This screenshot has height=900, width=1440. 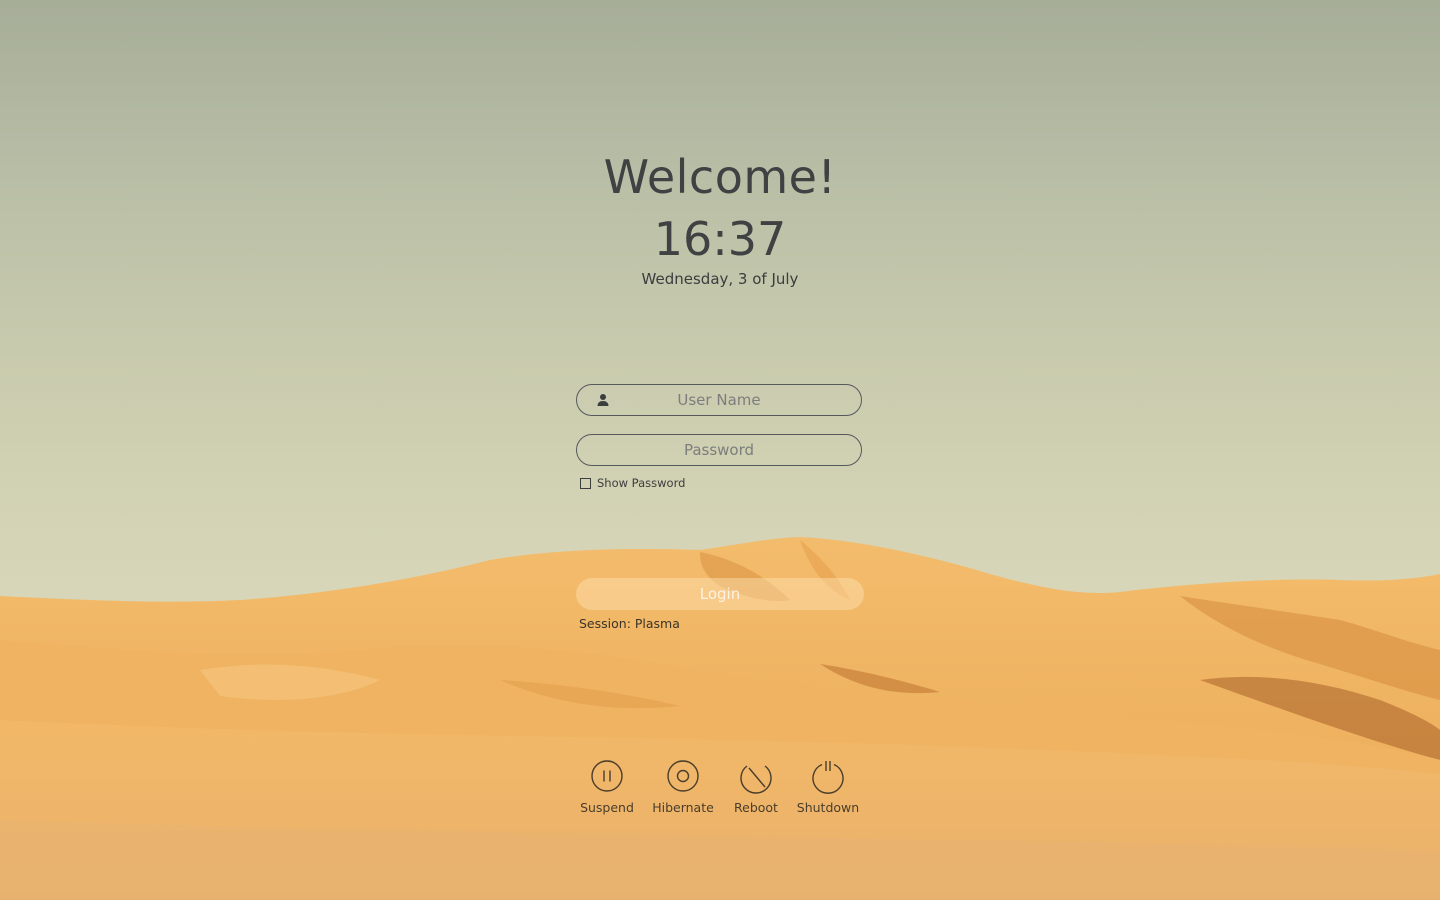 What do you see at coordinates (720, 177) in the screenshot?
I see `welcome-heading: Welcome!` at bounding box center [720, 177].